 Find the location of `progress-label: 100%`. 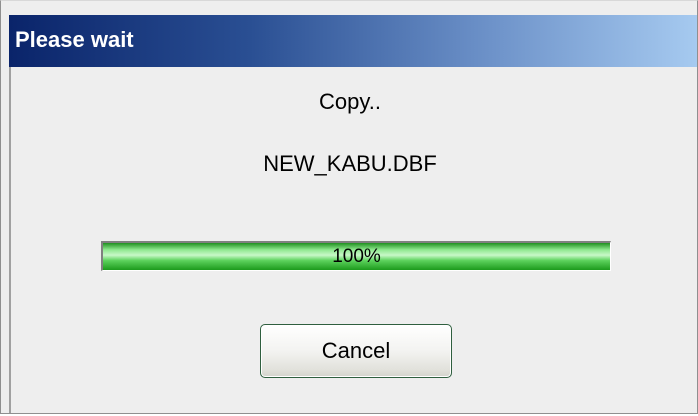

progress-label: 100% is located at coordinates (356, 256).